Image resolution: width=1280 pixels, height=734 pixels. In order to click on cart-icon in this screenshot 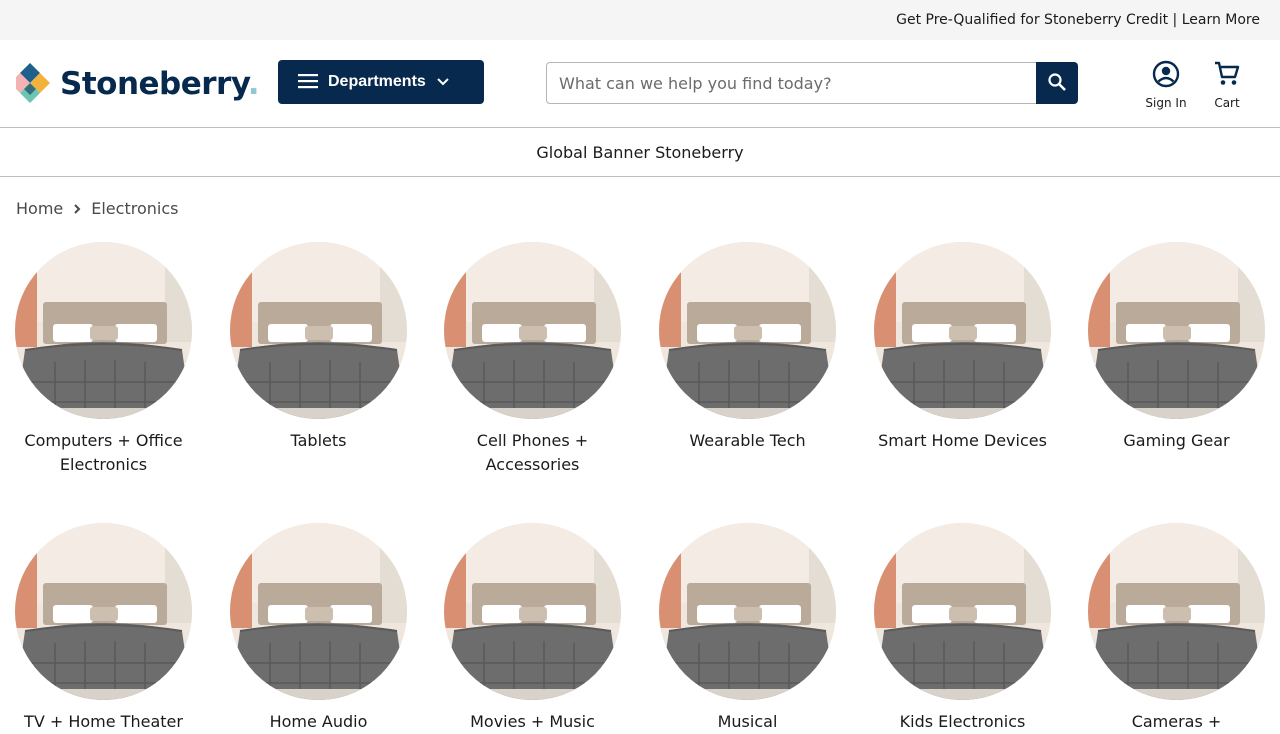, I will do `click(1227, 76)`.